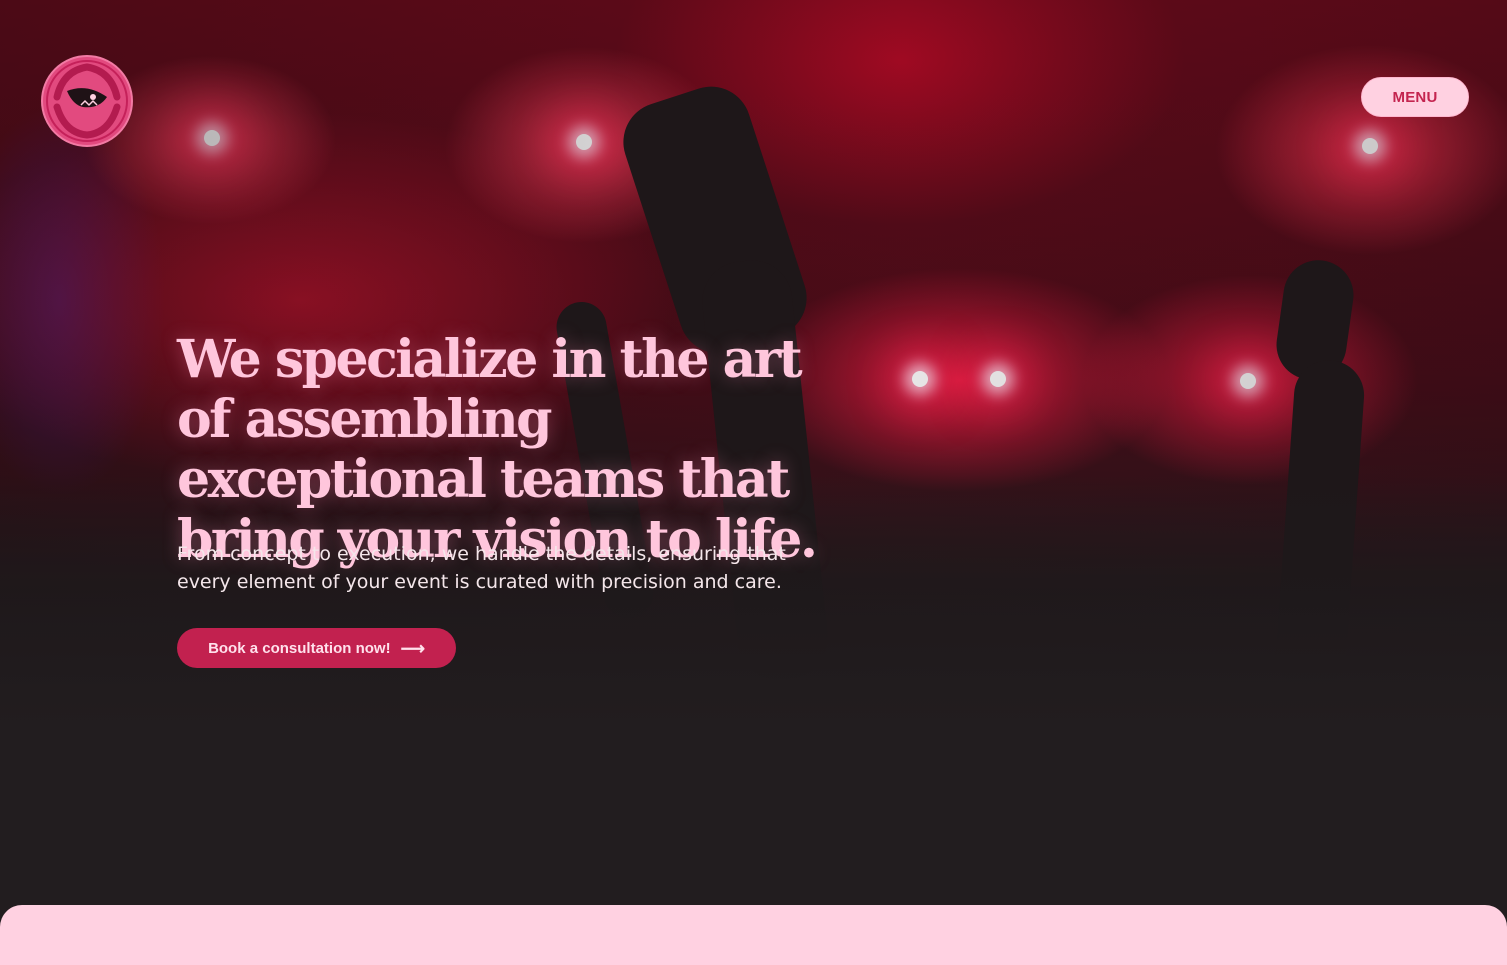 This screenshot has width=1507, height=965. I want to click on brand-logo, so click(87, 101).